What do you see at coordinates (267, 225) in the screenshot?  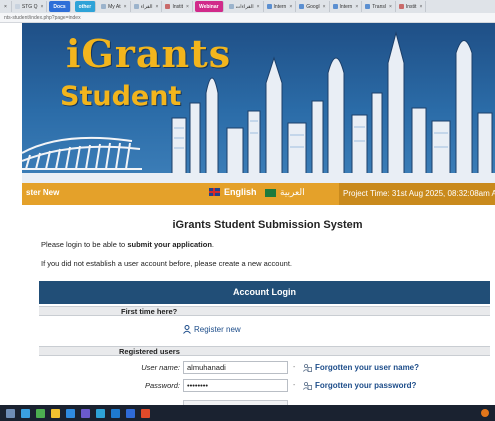 I see `page-title: iGrants Student Submission System` at bounding box center [267, 225].